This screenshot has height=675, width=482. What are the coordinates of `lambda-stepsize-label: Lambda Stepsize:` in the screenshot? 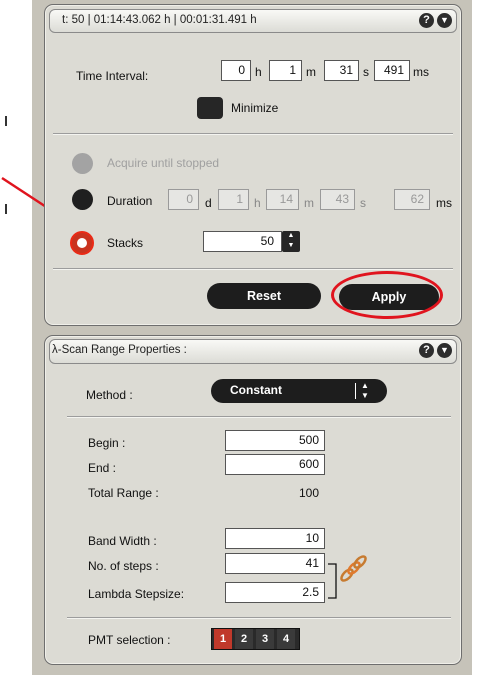 It's located at (136, 594).